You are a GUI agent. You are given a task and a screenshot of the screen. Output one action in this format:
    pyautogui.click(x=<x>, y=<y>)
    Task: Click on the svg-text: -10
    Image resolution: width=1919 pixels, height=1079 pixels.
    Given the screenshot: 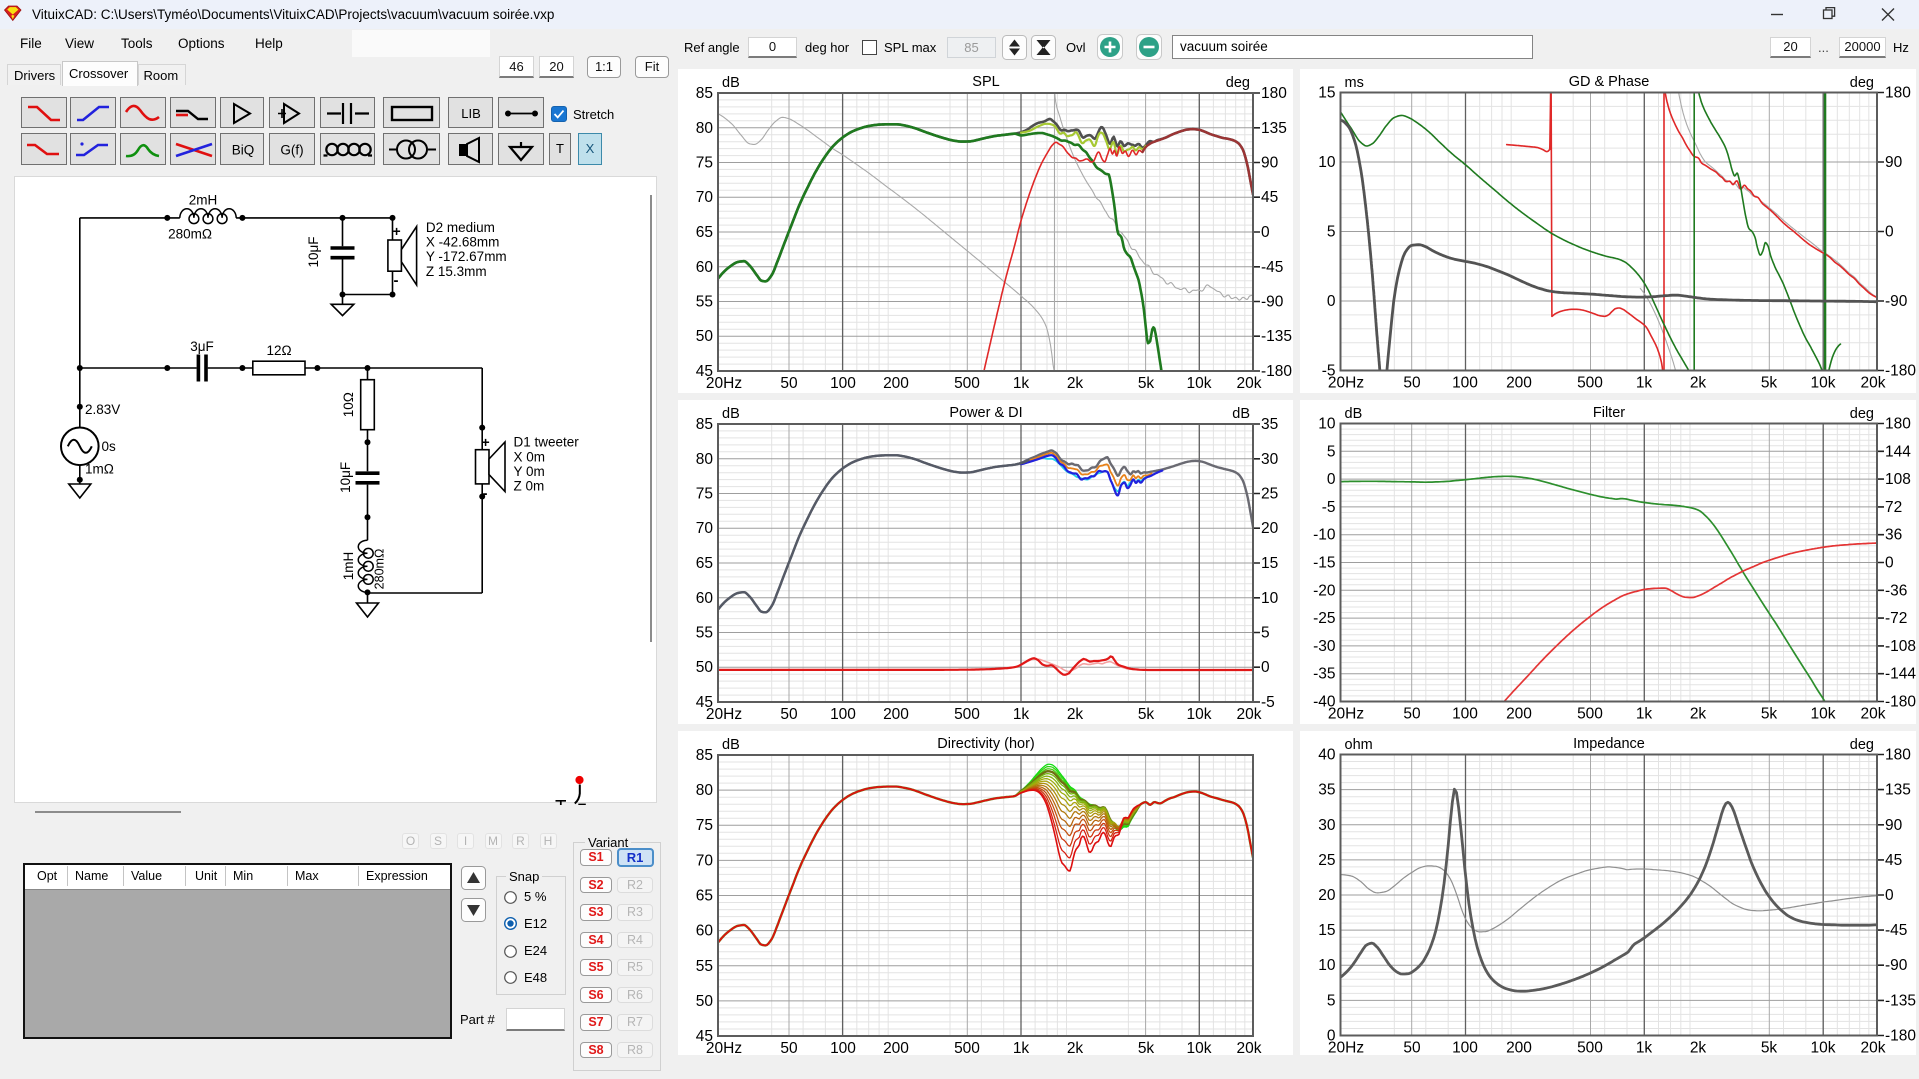 What is the action you would take?
    pyautogui.click(x=1324, y=535)
    